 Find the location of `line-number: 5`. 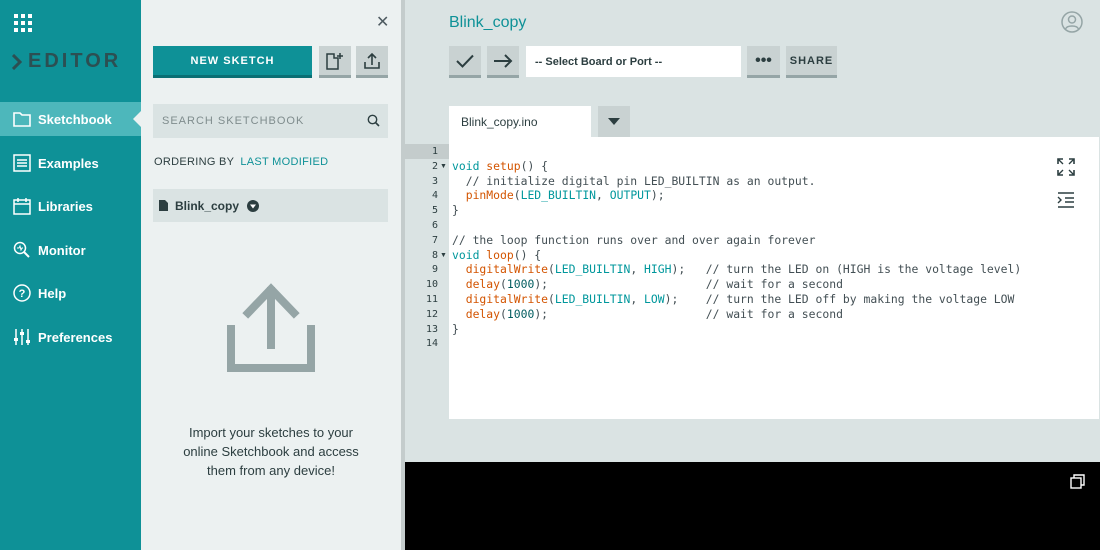

line-number: 5 is located at coordinates (434, 211).